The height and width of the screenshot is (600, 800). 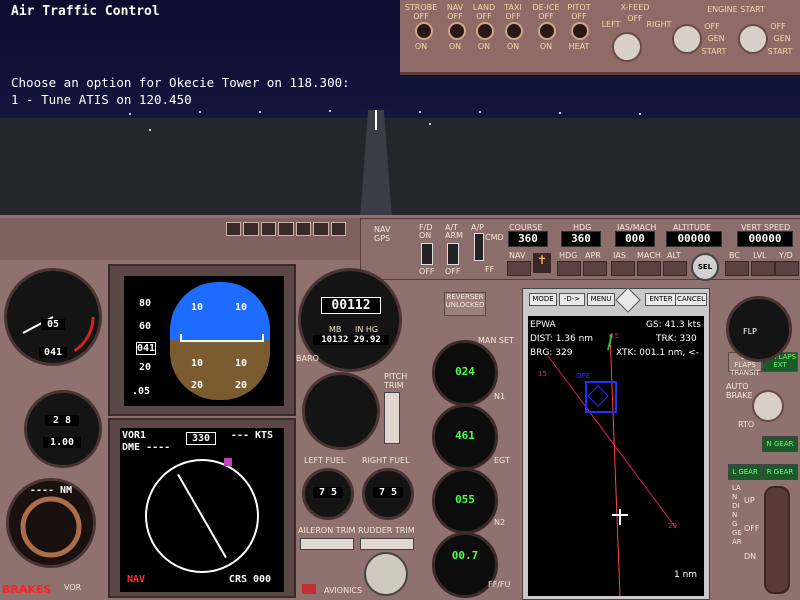 What do you see at coordinates (490, 269) in the screenshot?
I see `ff-label: FF` at bounding box center [490, 269].